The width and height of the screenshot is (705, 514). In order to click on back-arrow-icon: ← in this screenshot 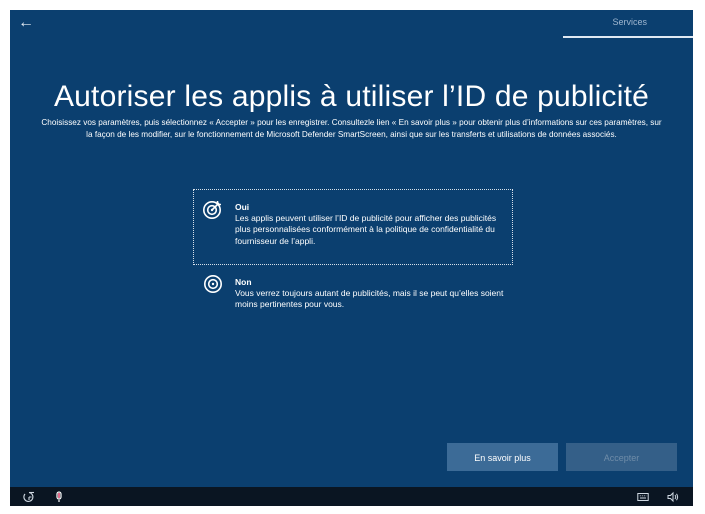, I will do `click(26, 23)`.